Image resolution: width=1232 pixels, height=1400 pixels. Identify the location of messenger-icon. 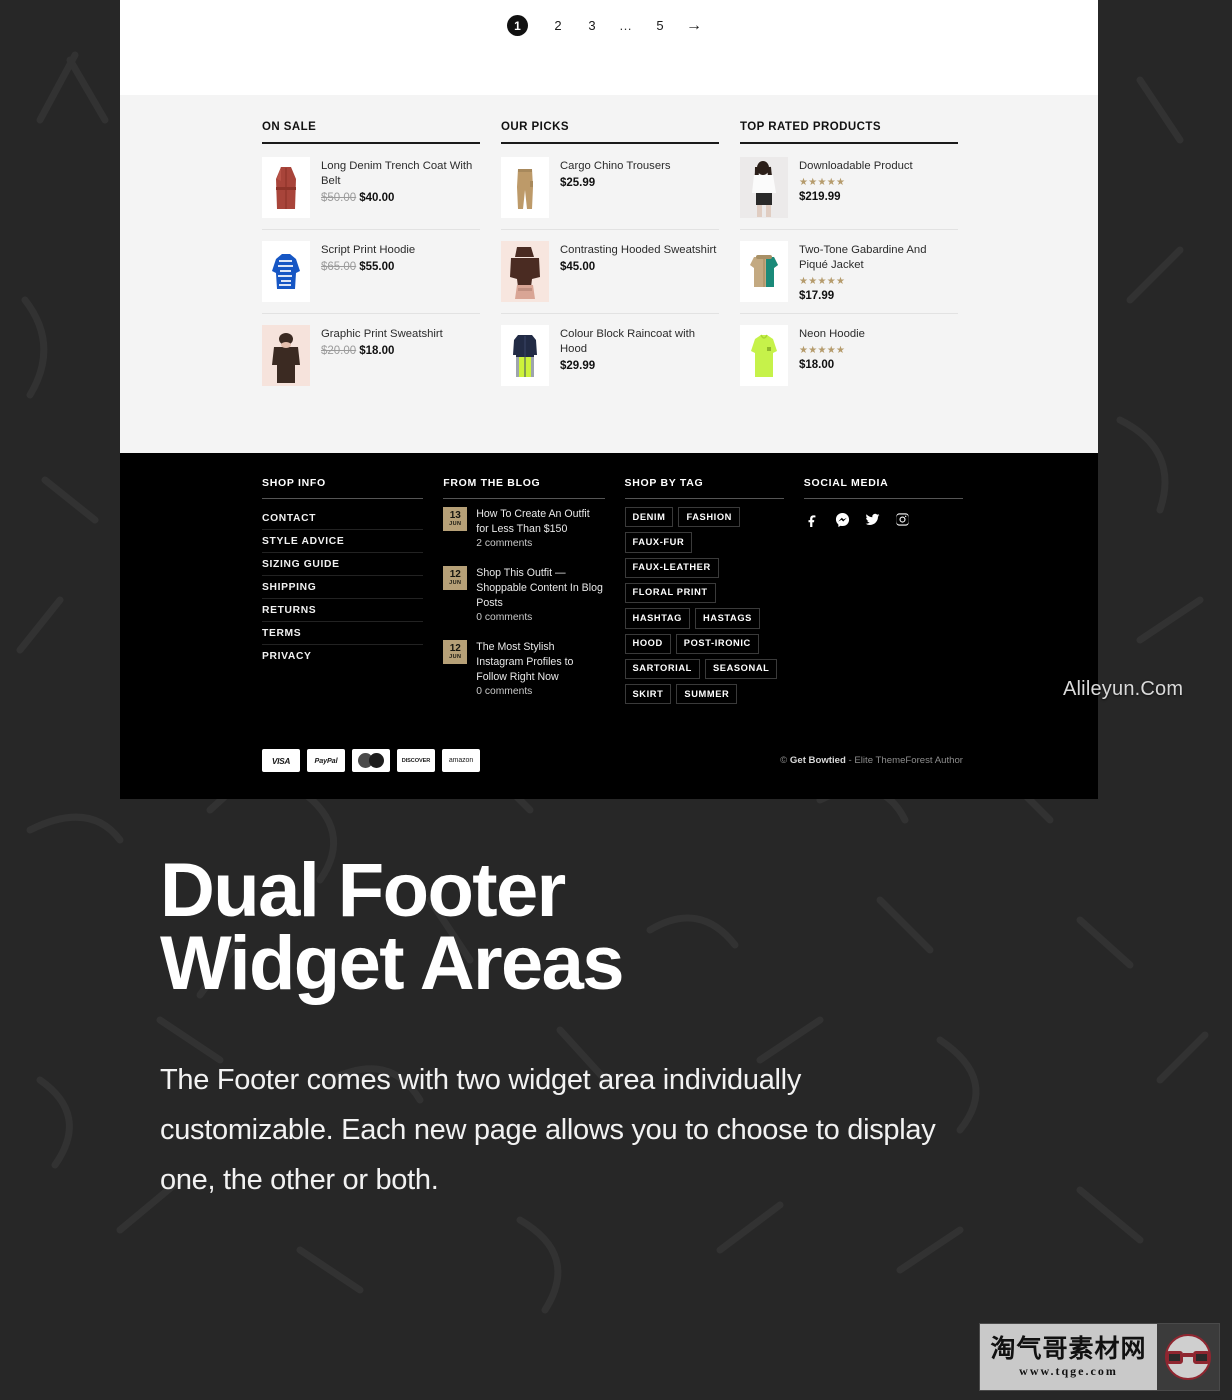
(842, 519).